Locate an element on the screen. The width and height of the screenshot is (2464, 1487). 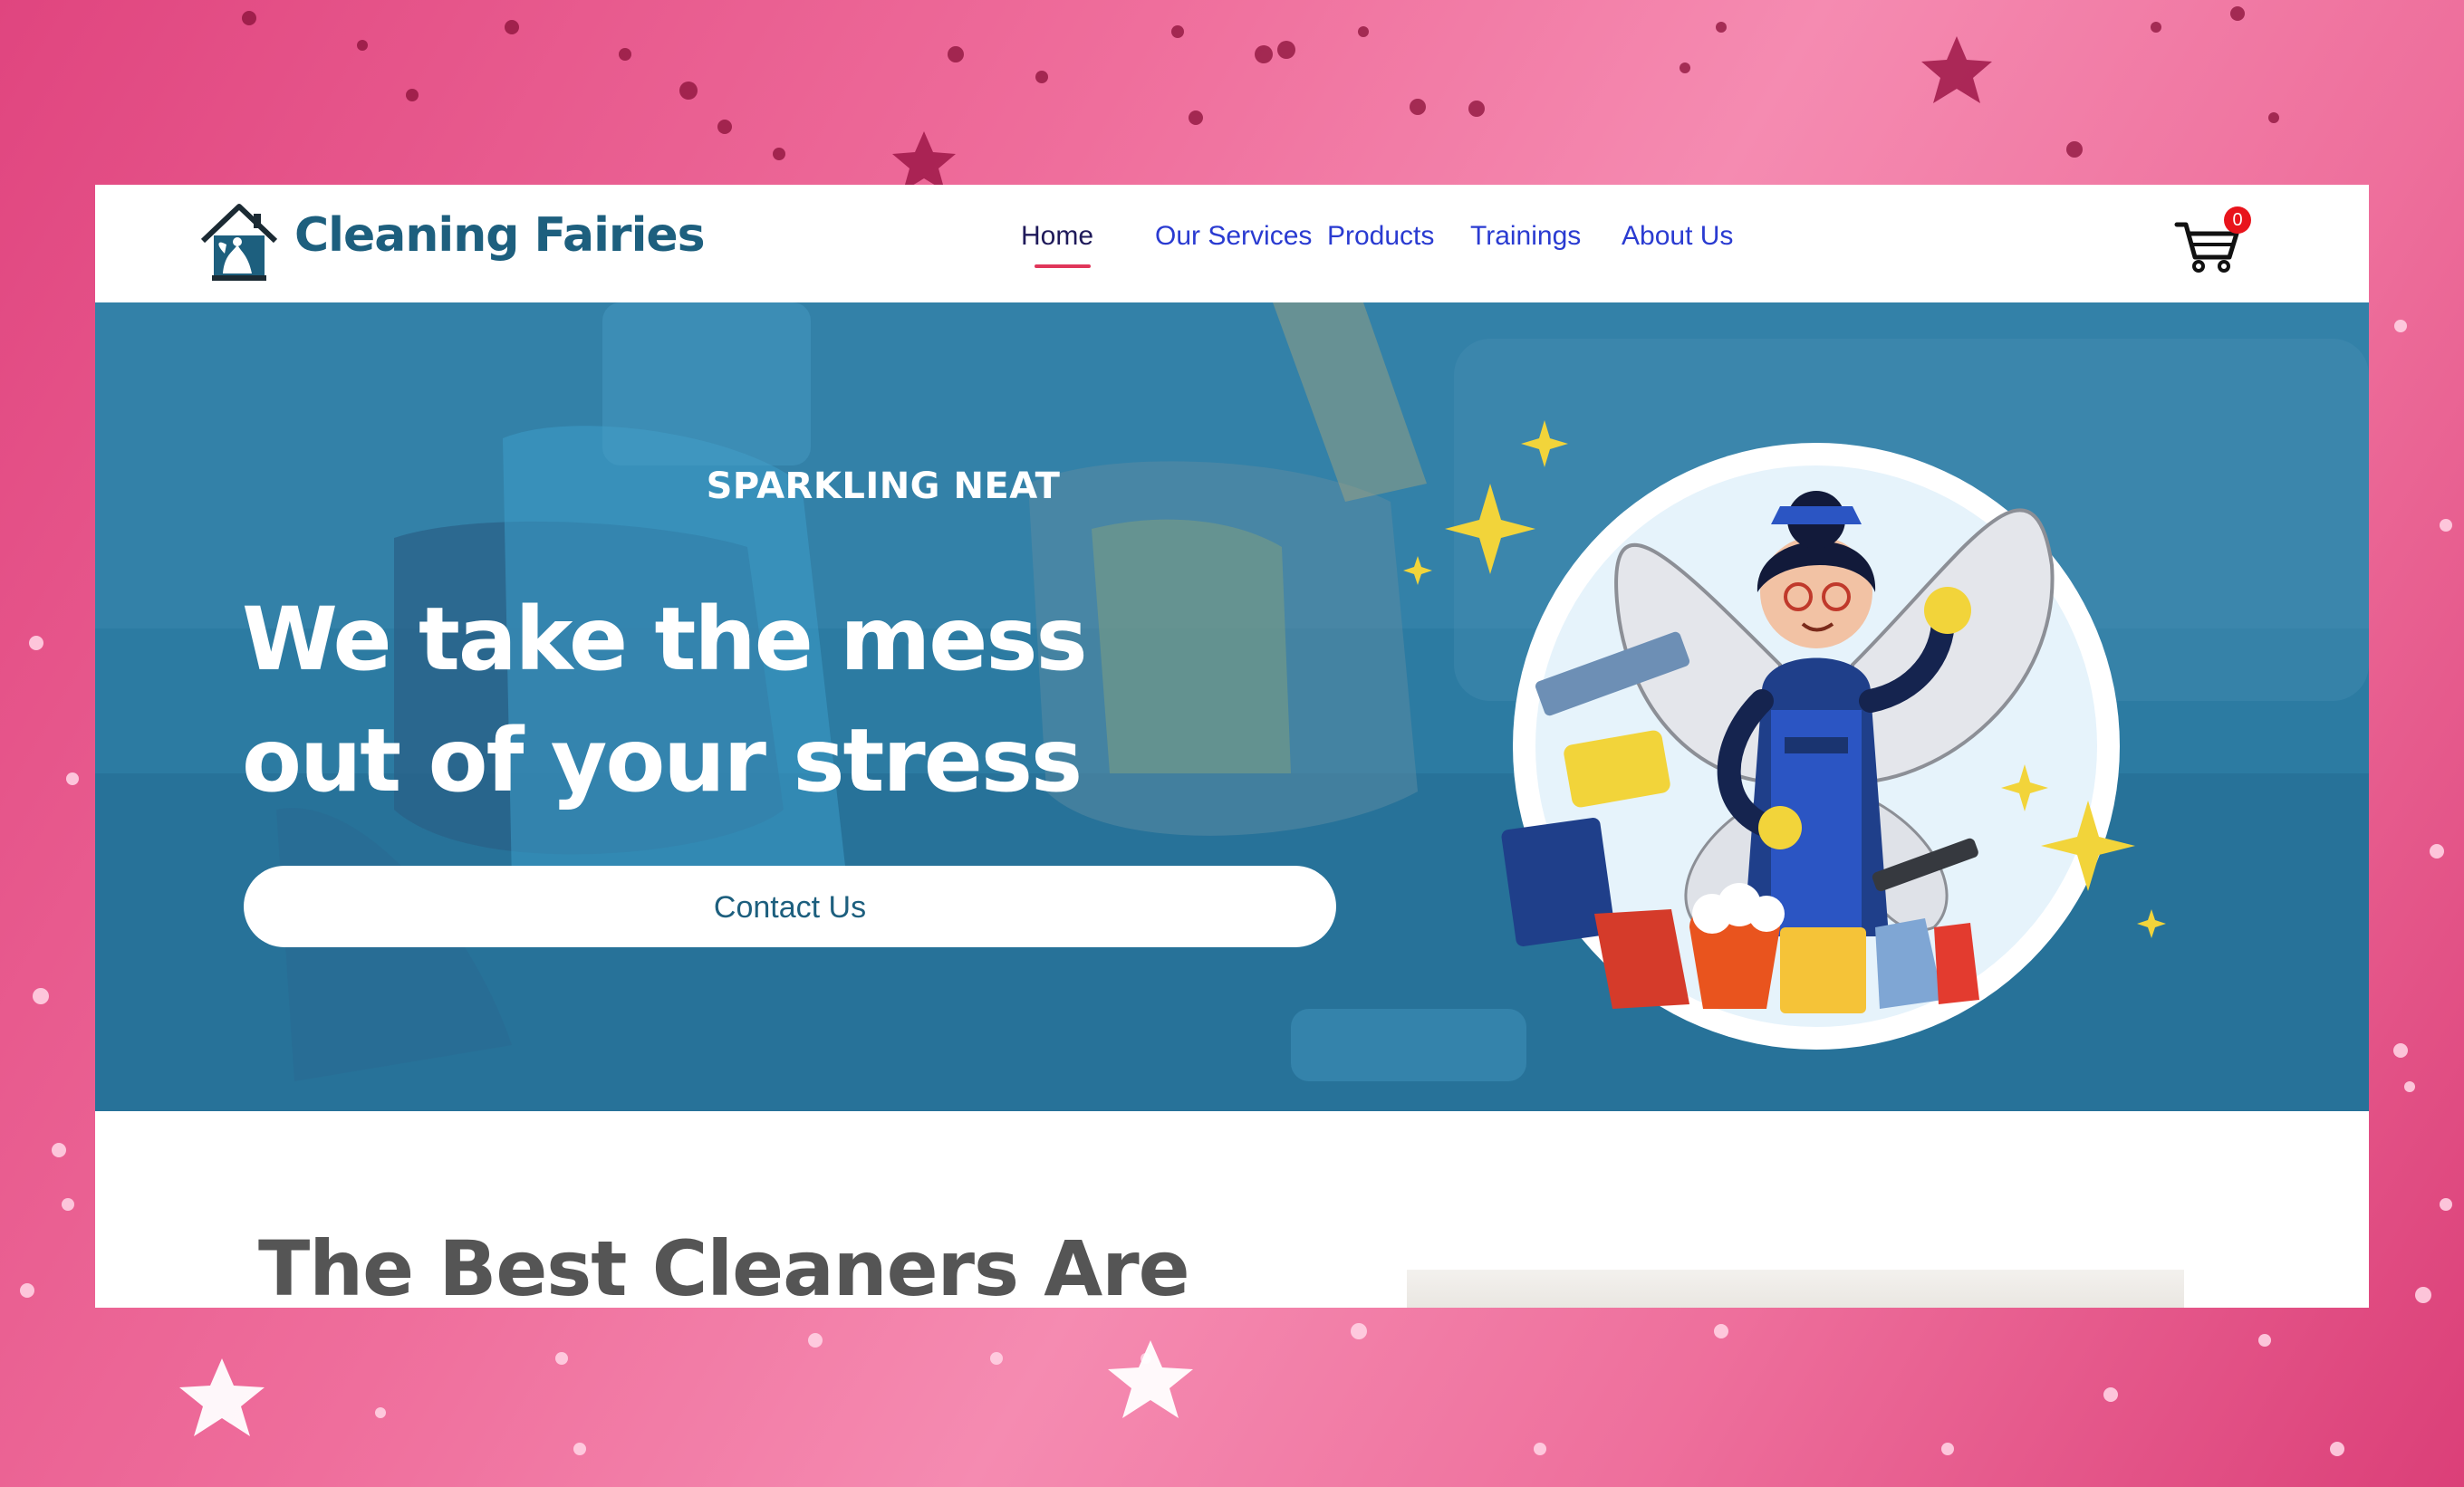
brand-logo-text: Cleaning Fairies is located at coordinates (500, 235).